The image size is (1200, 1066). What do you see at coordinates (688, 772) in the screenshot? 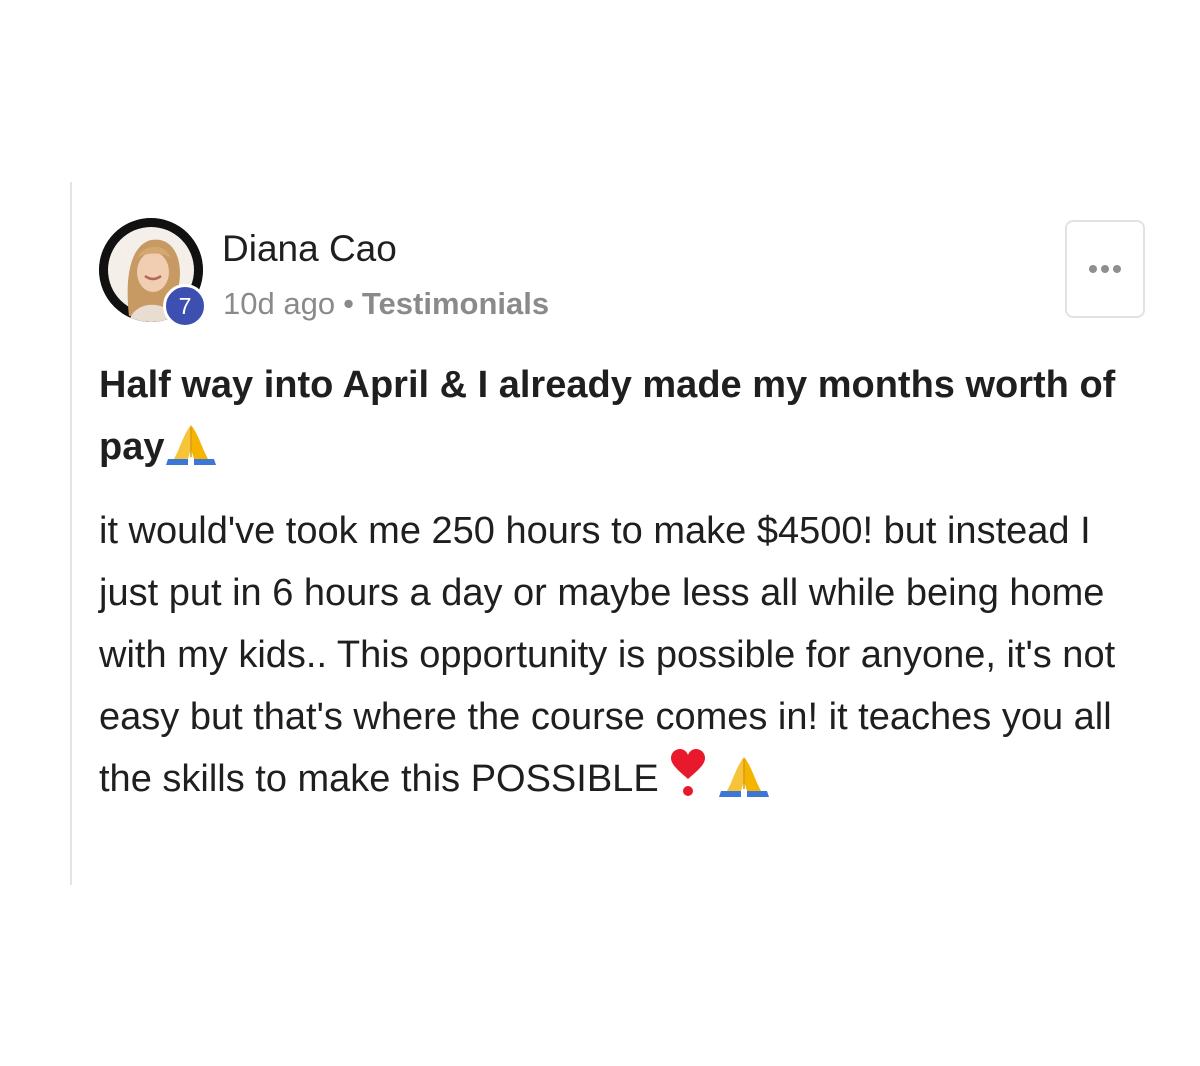
I see `heavy-heart-exclamation-icon` at bounding box center [688, 772].